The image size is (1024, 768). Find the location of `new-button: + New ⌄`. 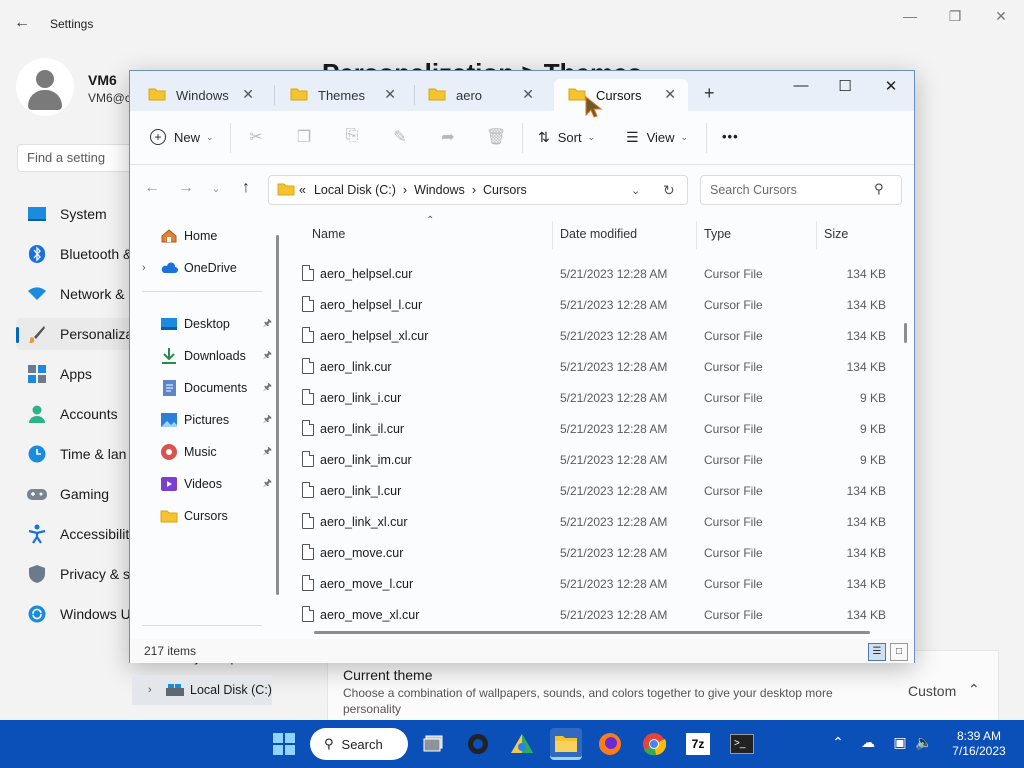

new-button: + New ⌄ is located at coordinates (182, 137).